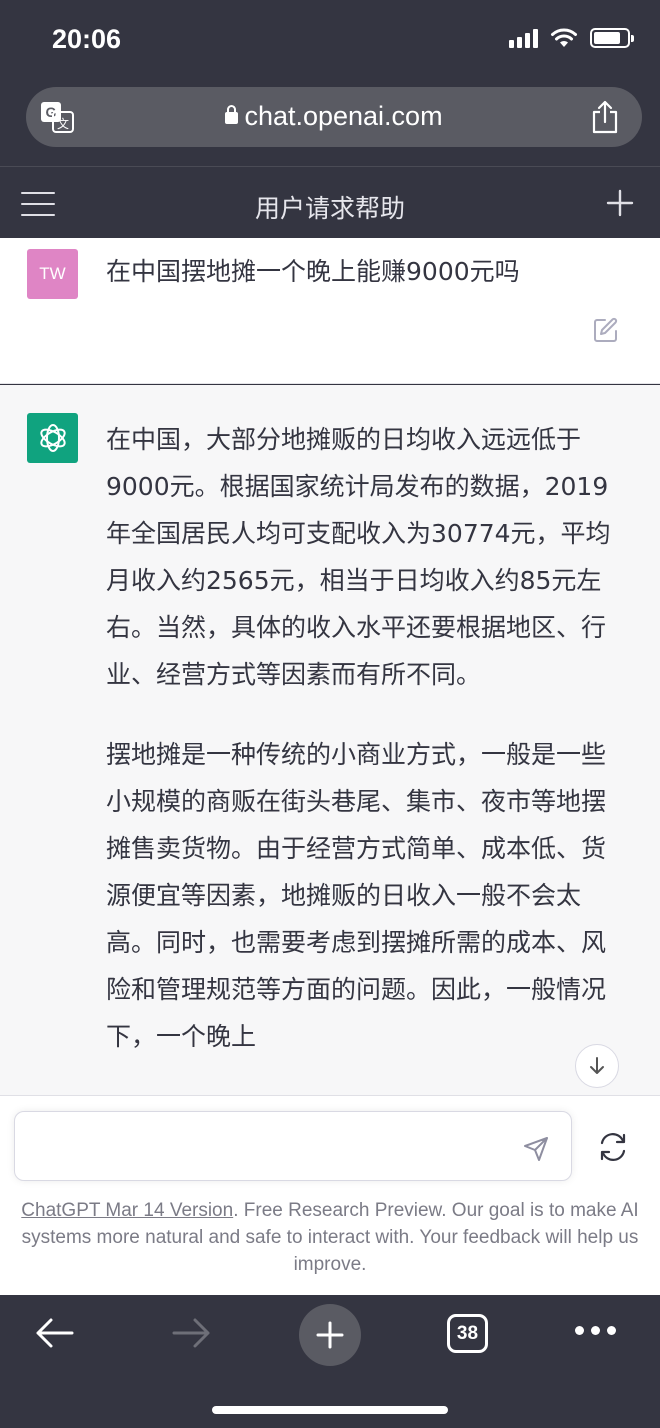  Describe the element at coordinates (343, 116) in the screenshot. I see `url-label: chat.openai.com` at that location.